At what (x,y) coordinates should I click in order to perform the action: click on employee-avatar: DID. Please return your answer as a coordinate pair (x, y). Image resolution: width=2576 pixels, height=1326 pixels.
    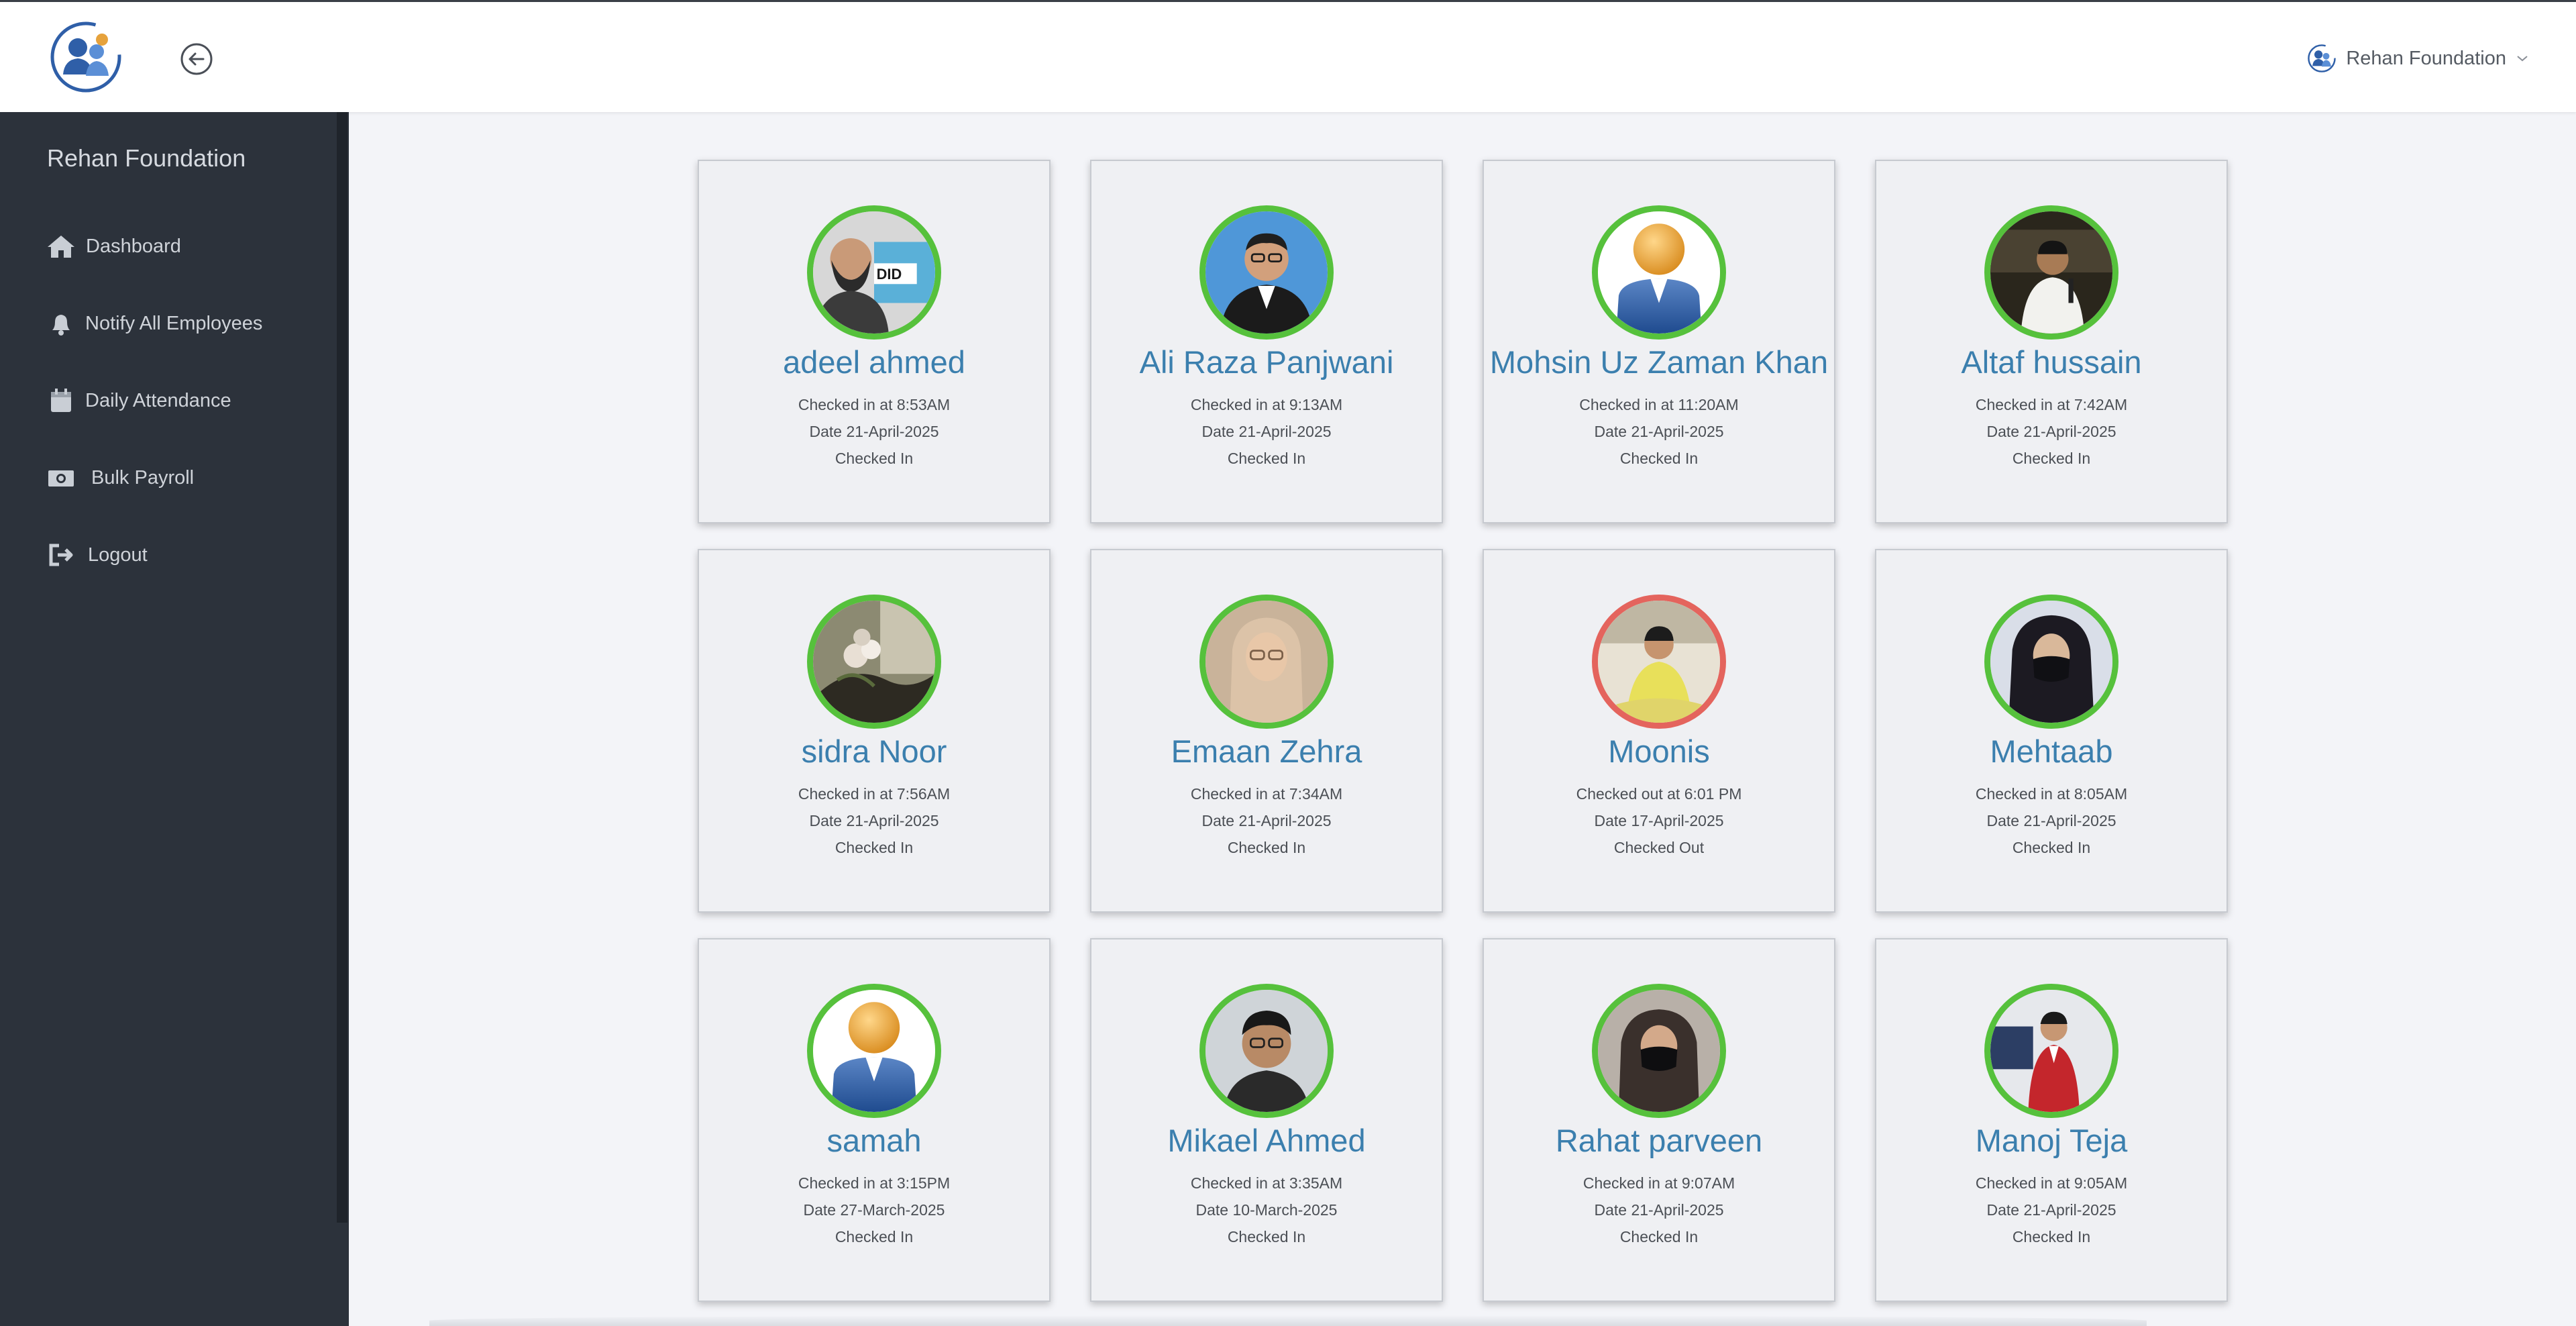
    Looking at the image, I should click on (874, 272).